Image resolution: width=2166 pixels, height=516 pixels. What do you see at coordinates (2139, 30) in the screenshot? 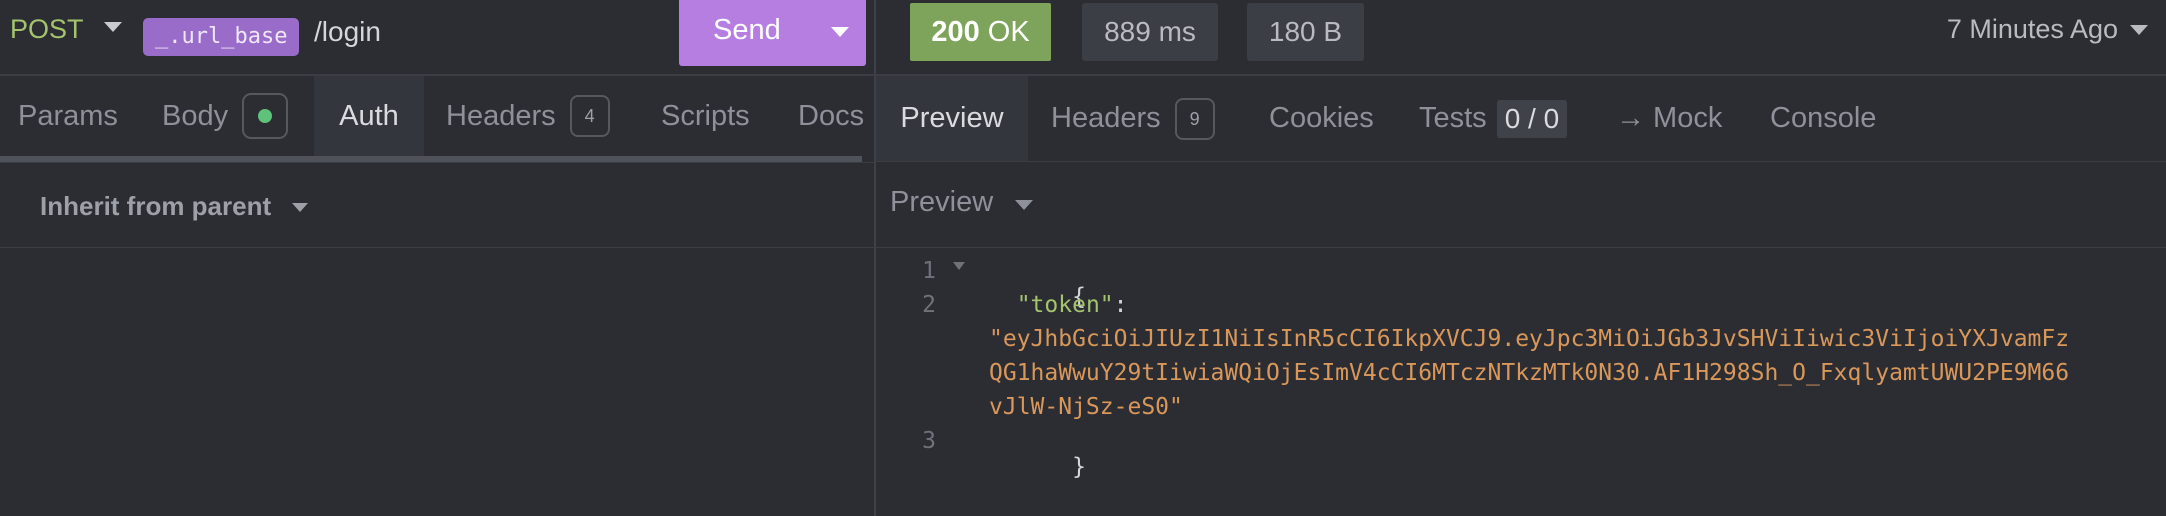
I see `history-caret-icon` at bounding box center [2139, 30].